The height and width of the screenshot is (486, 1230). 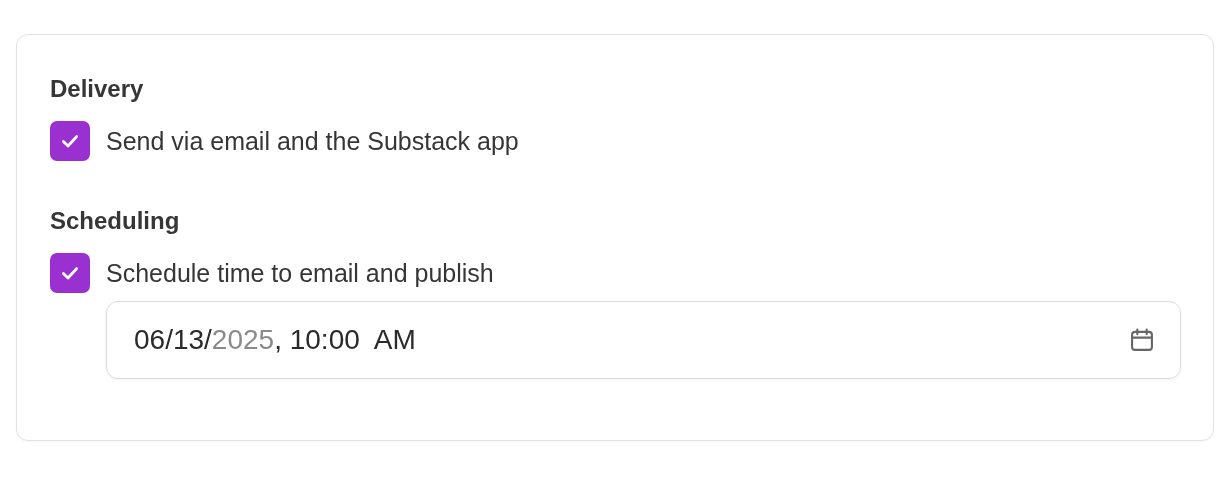 What do you see at coordinates (115, 221) in the screenshot?
I see `section-heading: Scheduling` at bounding box center [115, 221].